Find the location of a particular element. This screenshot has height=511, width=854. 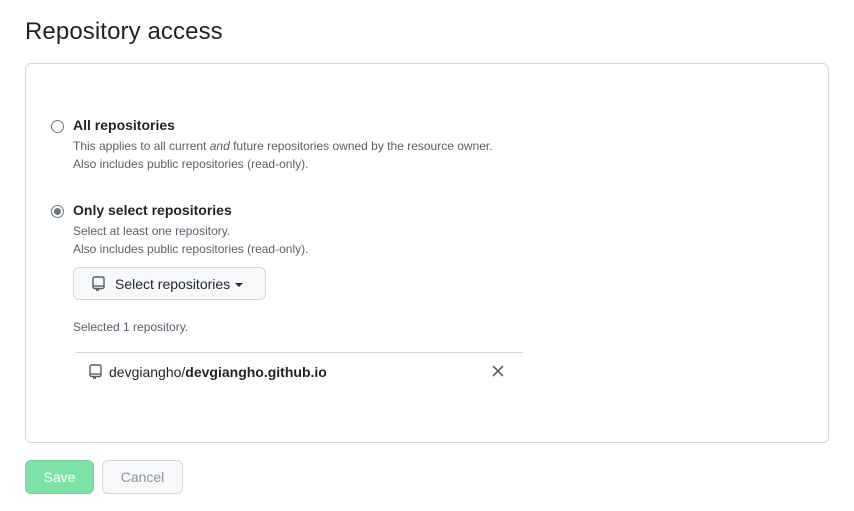

cancel-button: Cancel is located at coordinates (142, 477).